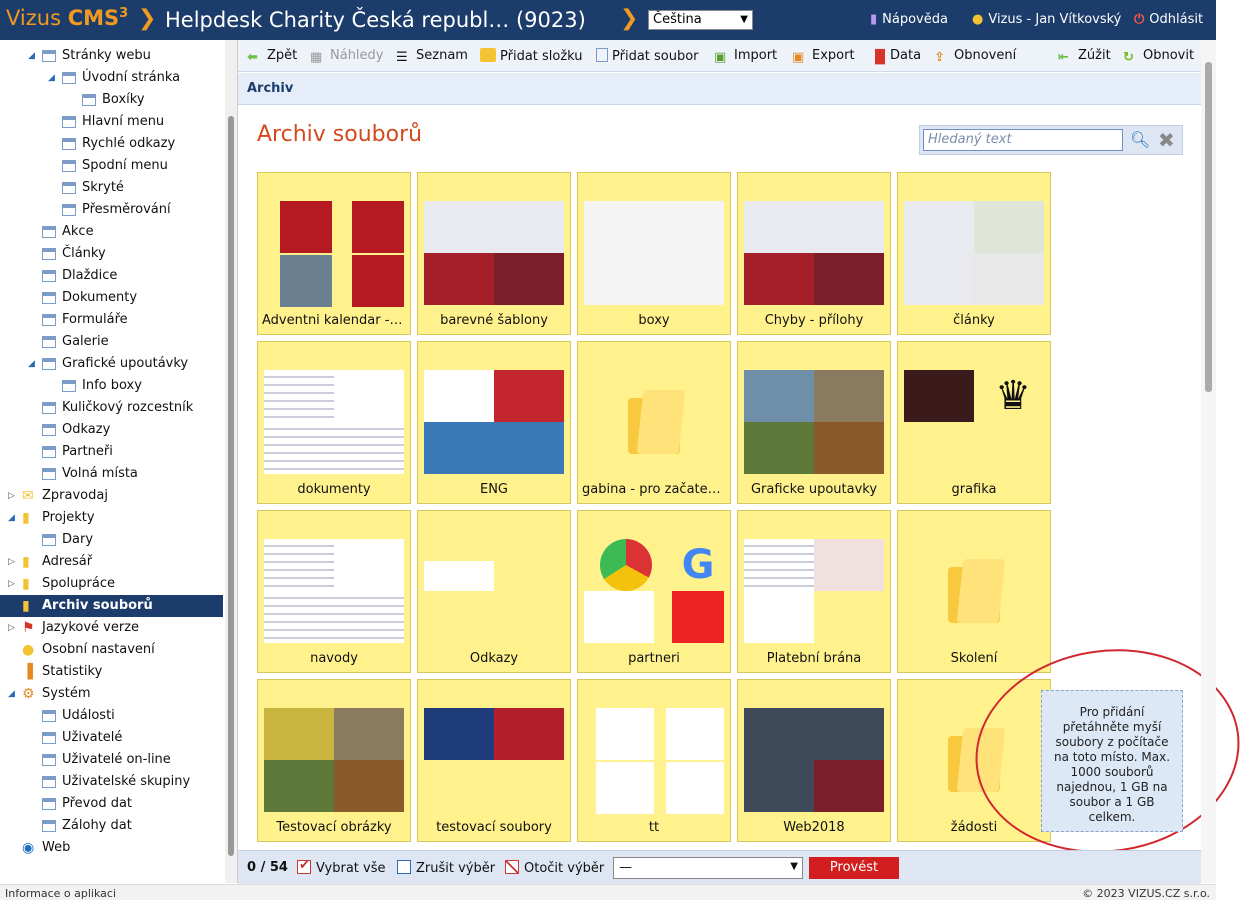 Image resolution: width=1244 pixels, height=900 pixels. Describe the element at coordinates (1158, 56) in the screenshot. I see `reload-button: ↻ Obnovit` at that location.